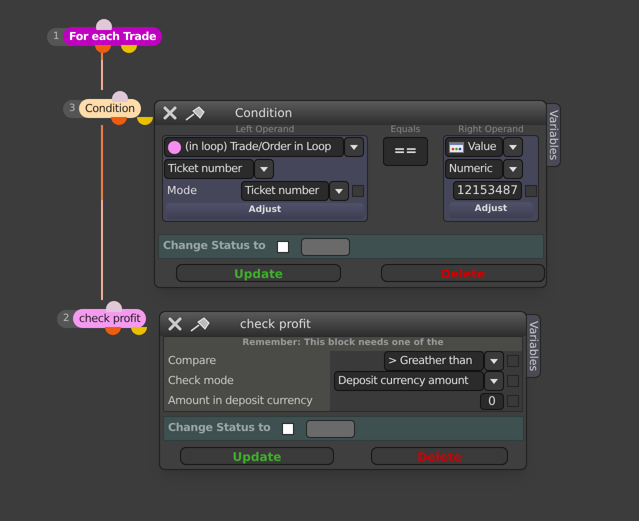  I want to click on operand-label: Left Operand, so click(265, 130).